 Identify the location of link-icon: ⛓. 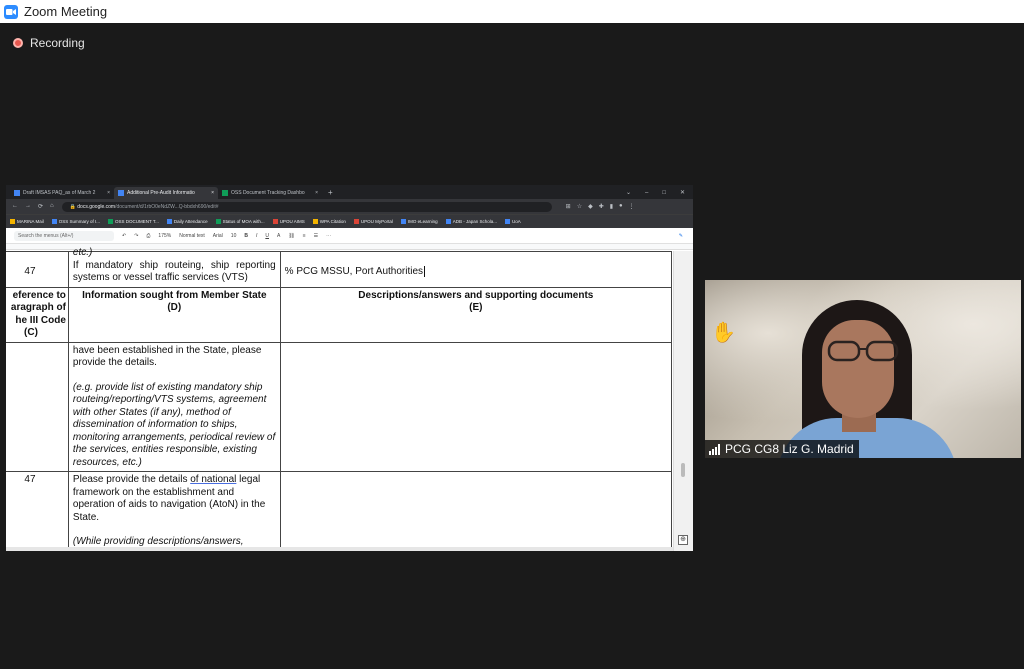
(291, 236).